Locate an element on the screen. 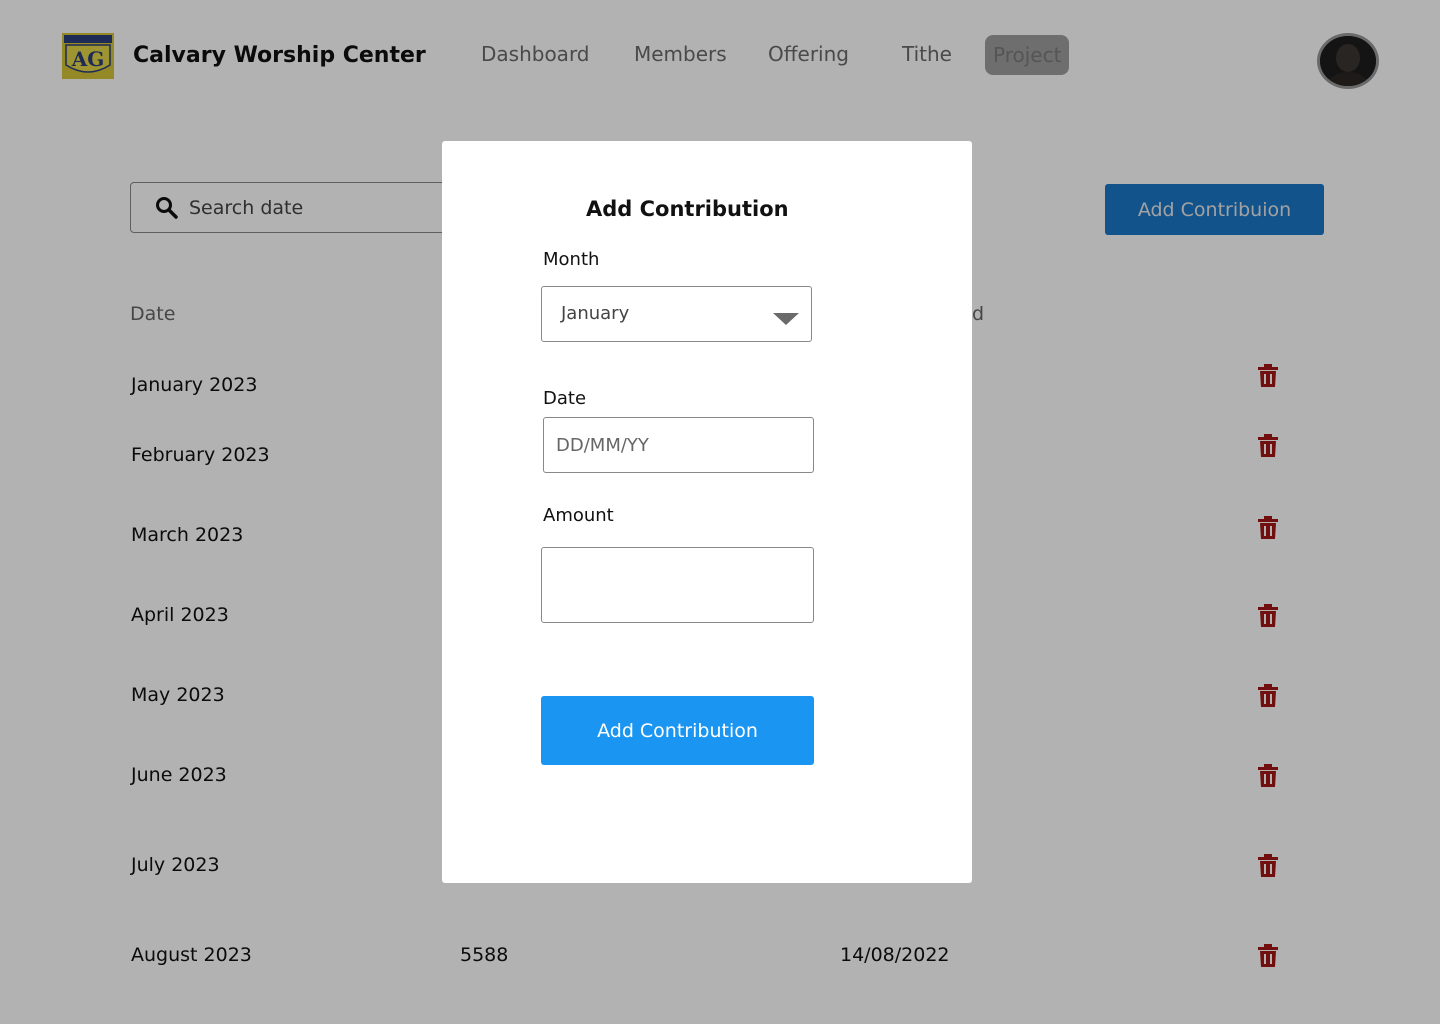  amount-field is located at coordinates (677, 585).